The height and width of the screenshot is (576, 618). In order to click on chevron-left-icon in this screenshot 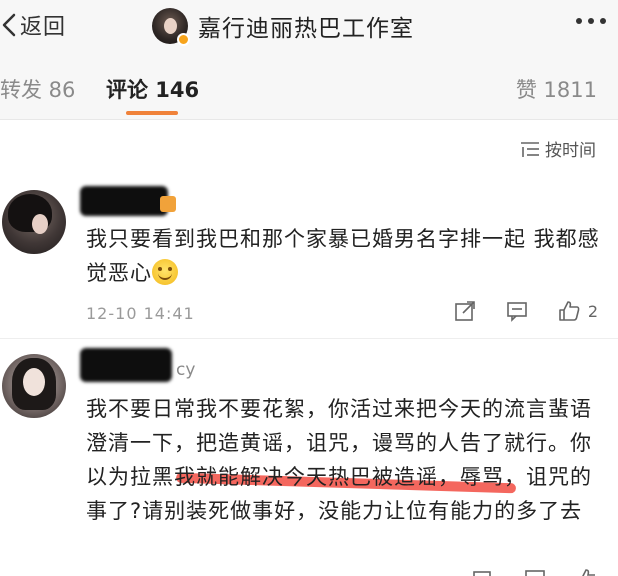, I will do `click(9, 25)`.